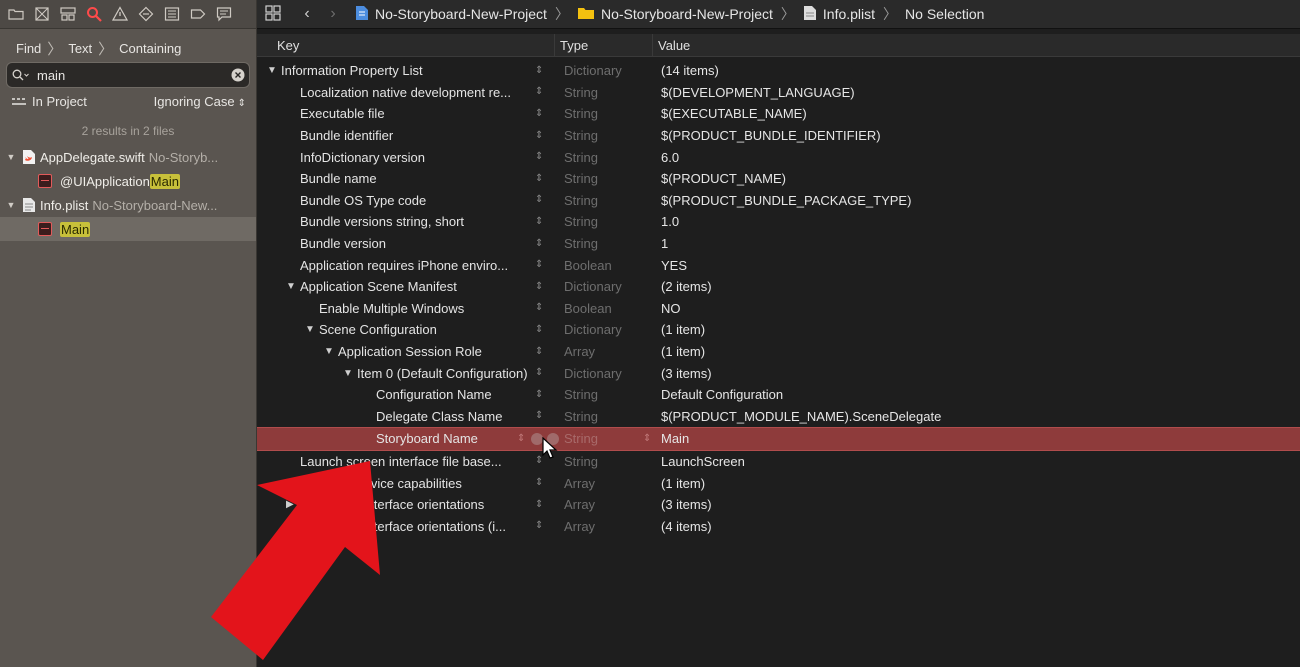 This screenshot has height=667, width=1300. What do you see at coordinates (674, 265) in the screenshot?
I see `plist-value: YES` at bounding box center [674, 265].